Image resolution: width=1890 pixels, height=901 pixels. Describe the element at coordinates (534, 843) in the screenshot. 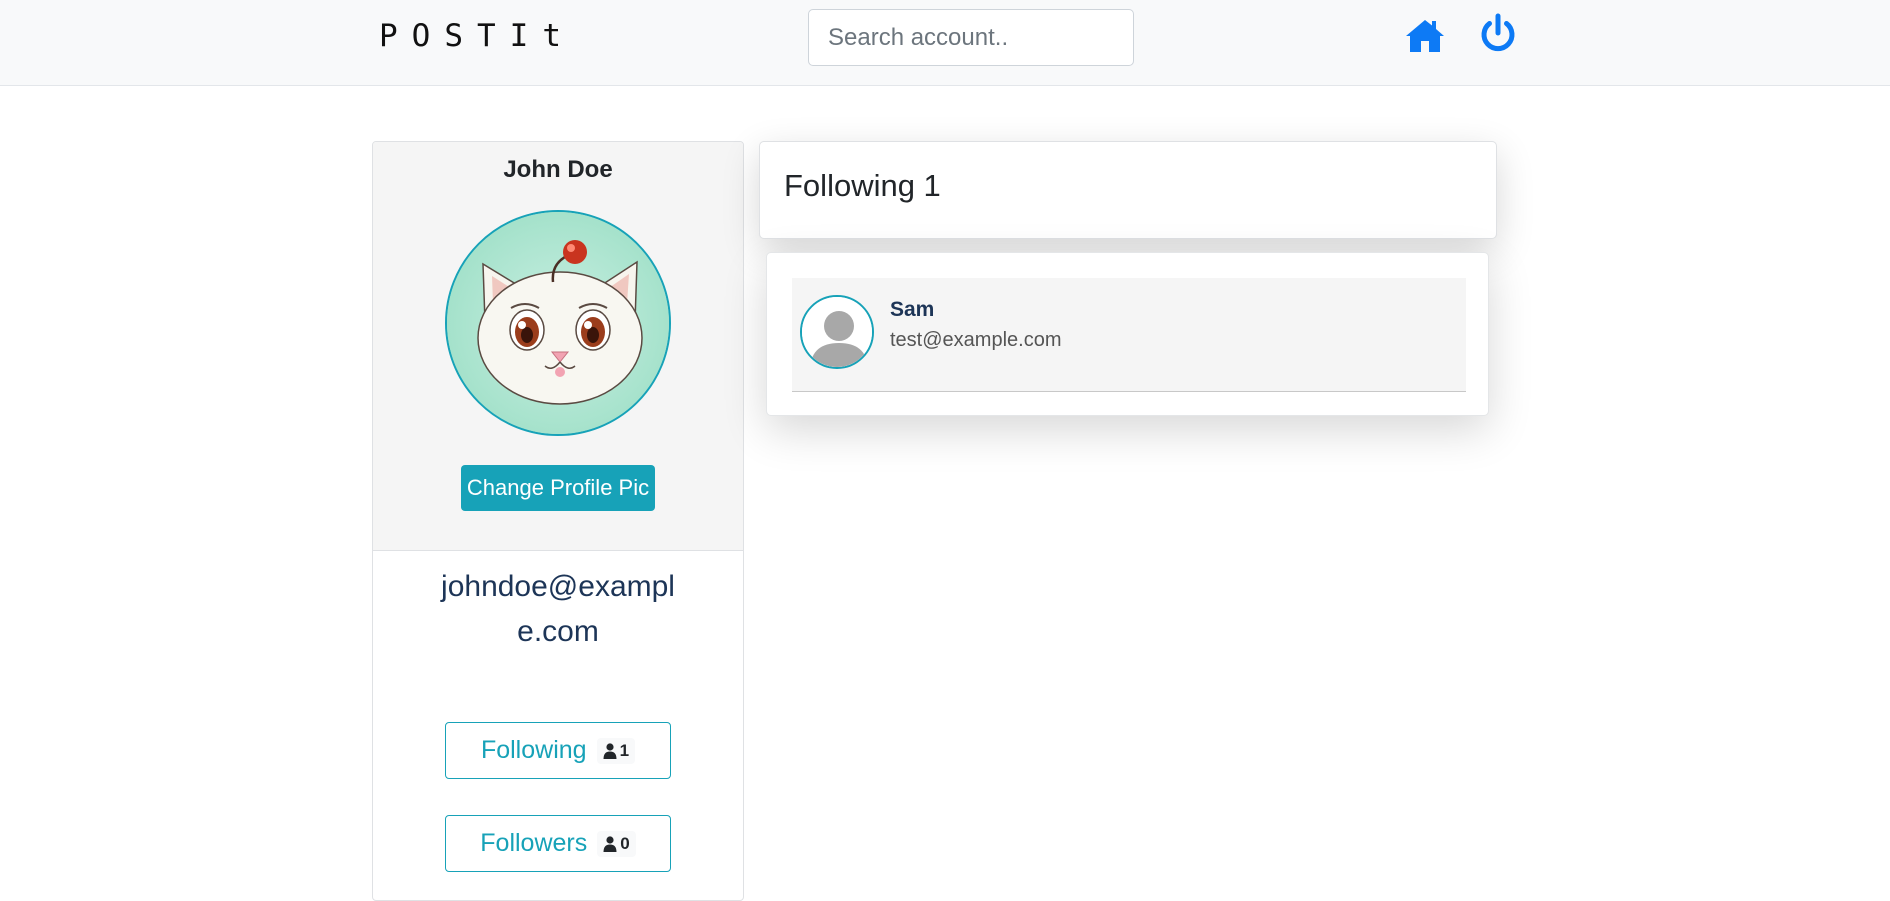

I see `followers-label: Followers` at that location.